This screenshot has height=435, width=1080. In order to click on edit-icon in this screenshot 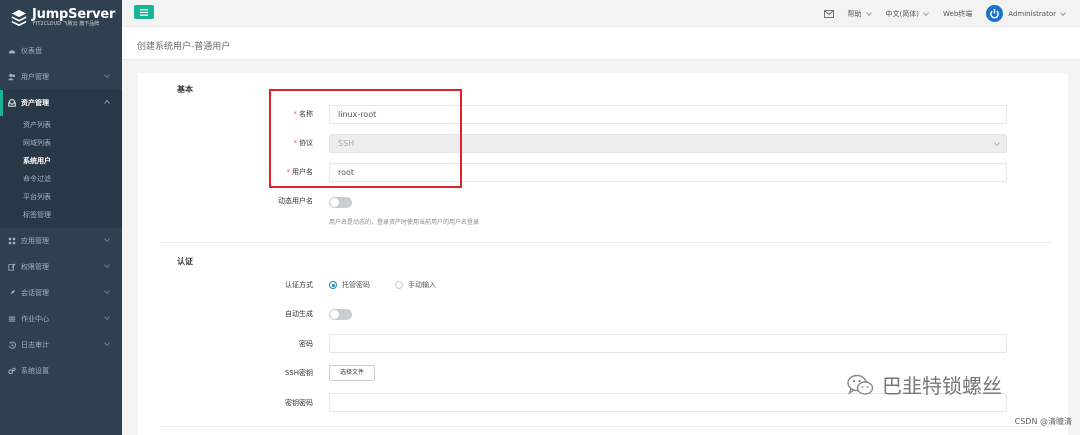, I will do `click(12, 267)`.